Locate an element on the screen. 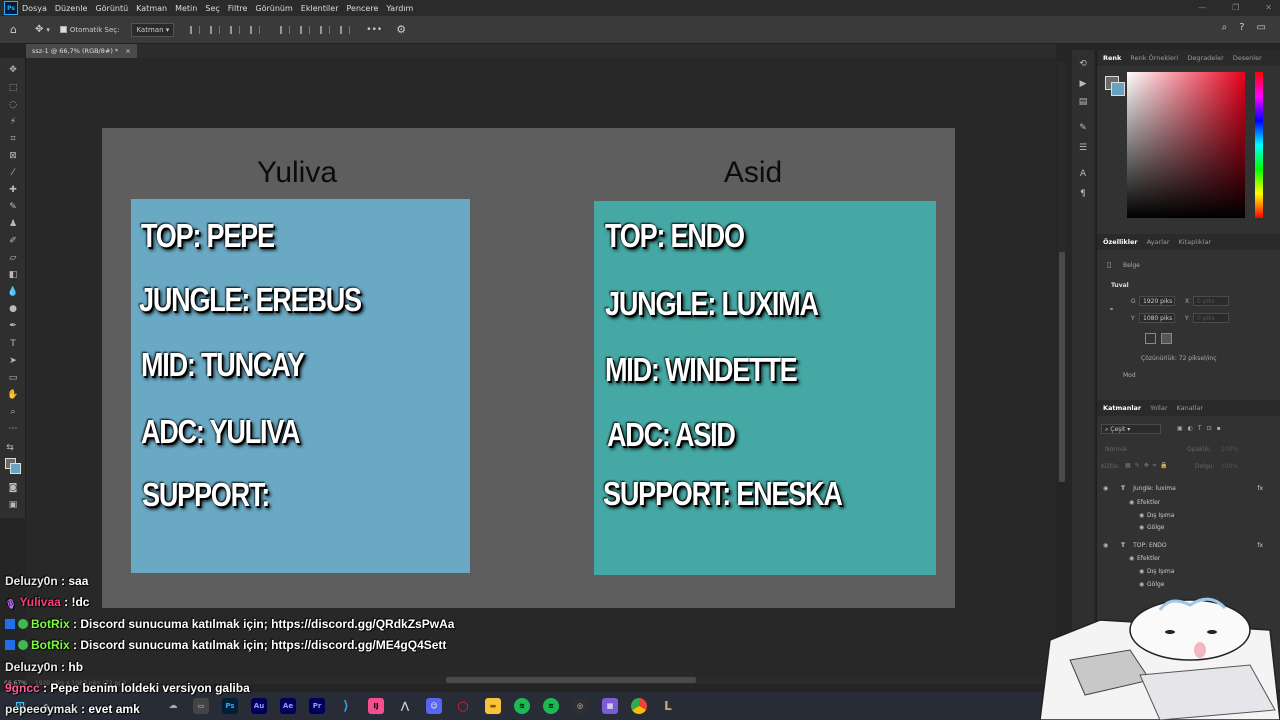  maximize-button: ❐ is located at coordinates (1235, 8).